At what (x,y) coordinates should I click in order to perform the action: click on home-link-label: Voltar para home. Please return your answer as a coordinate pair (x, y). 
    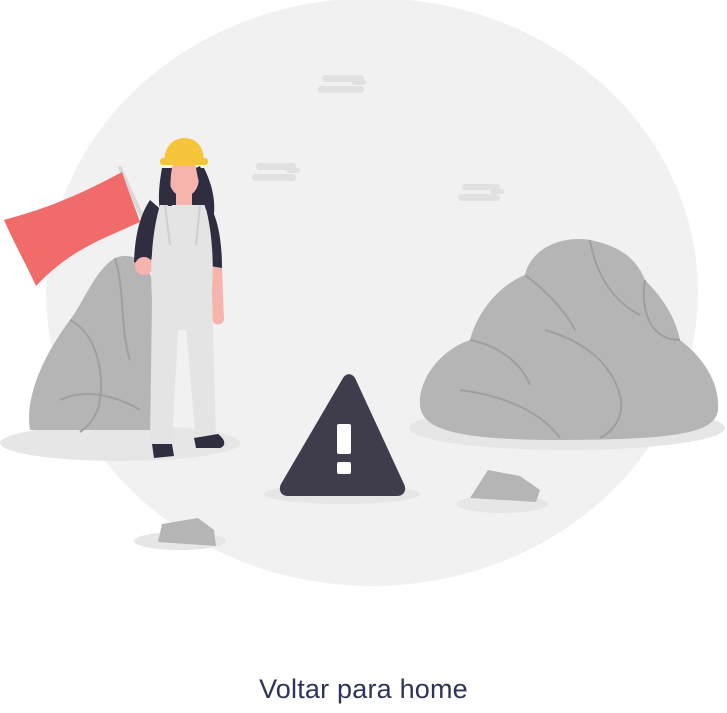
    Looking at the image, I should click on (363, 688).